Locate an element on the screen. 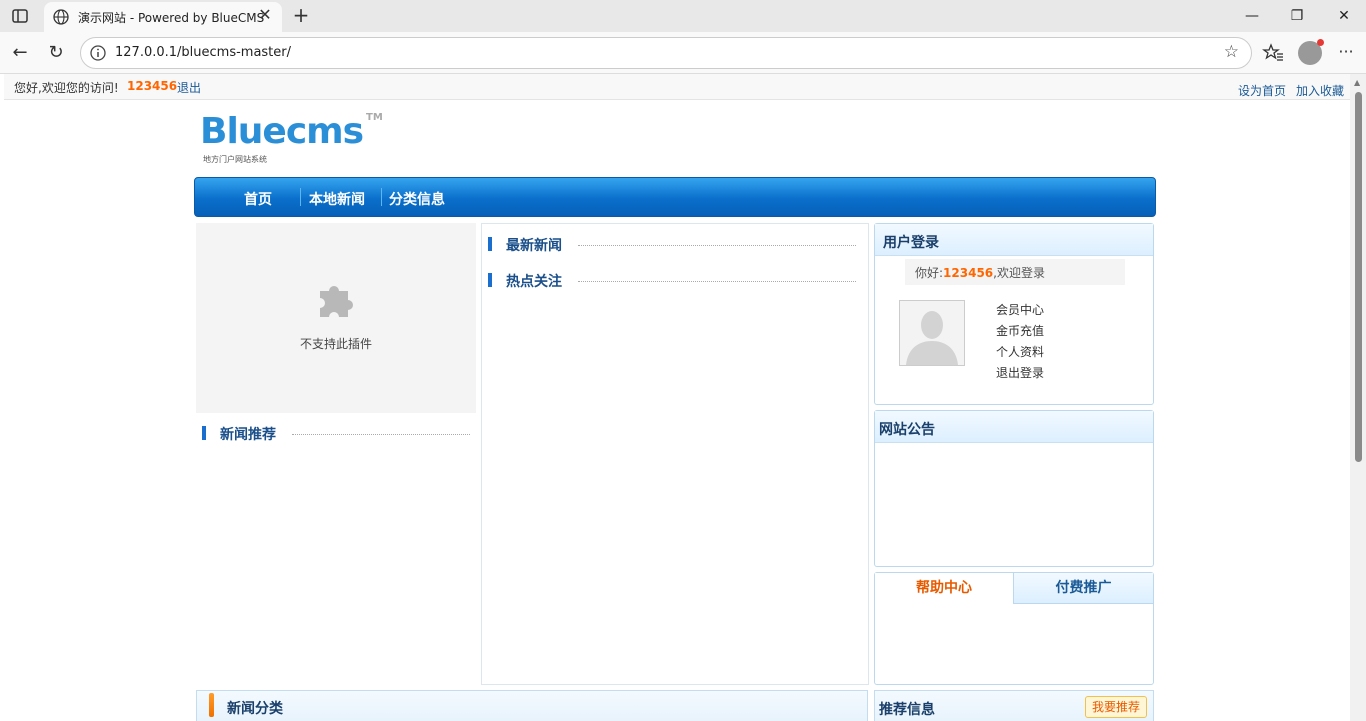  logo-wordmark: Bluecms is located at coordinates (282, 131).